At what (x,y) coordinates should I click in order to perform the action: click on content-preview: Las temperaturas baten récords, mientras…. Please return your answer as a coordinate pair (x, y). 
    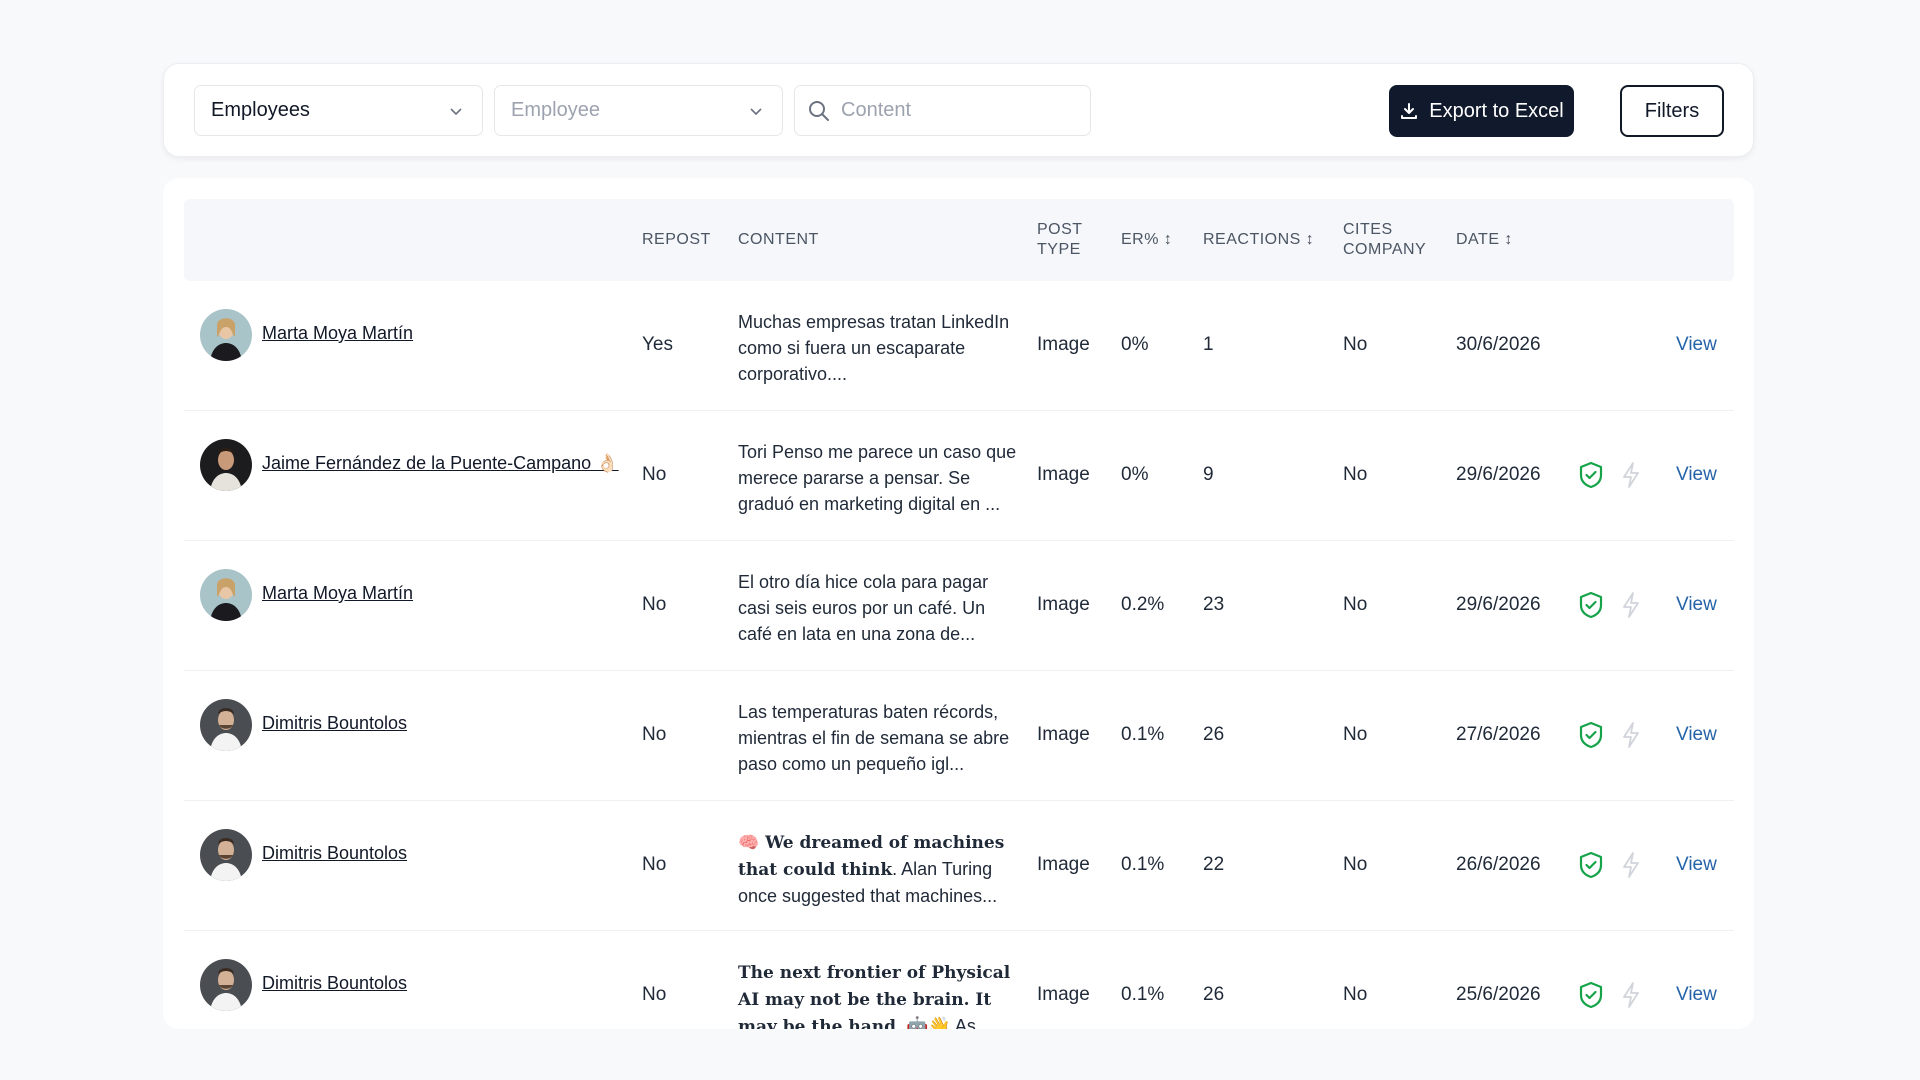
    Looking at the image, I should click on (874, 738).